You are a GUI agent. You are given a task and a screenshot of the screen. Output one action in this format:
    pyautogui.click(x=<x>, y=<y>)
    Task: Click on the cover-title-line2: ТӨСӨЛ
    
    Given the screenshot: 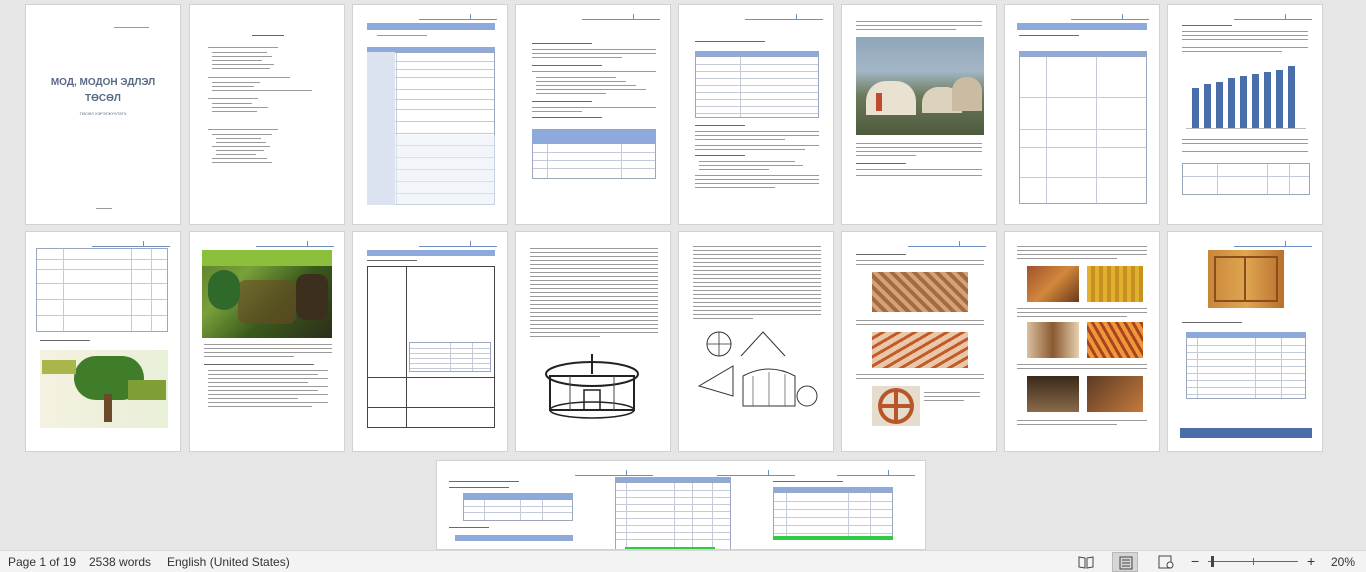 What is the action you would take?
    pyautogui.click(x=103, y=98)
    